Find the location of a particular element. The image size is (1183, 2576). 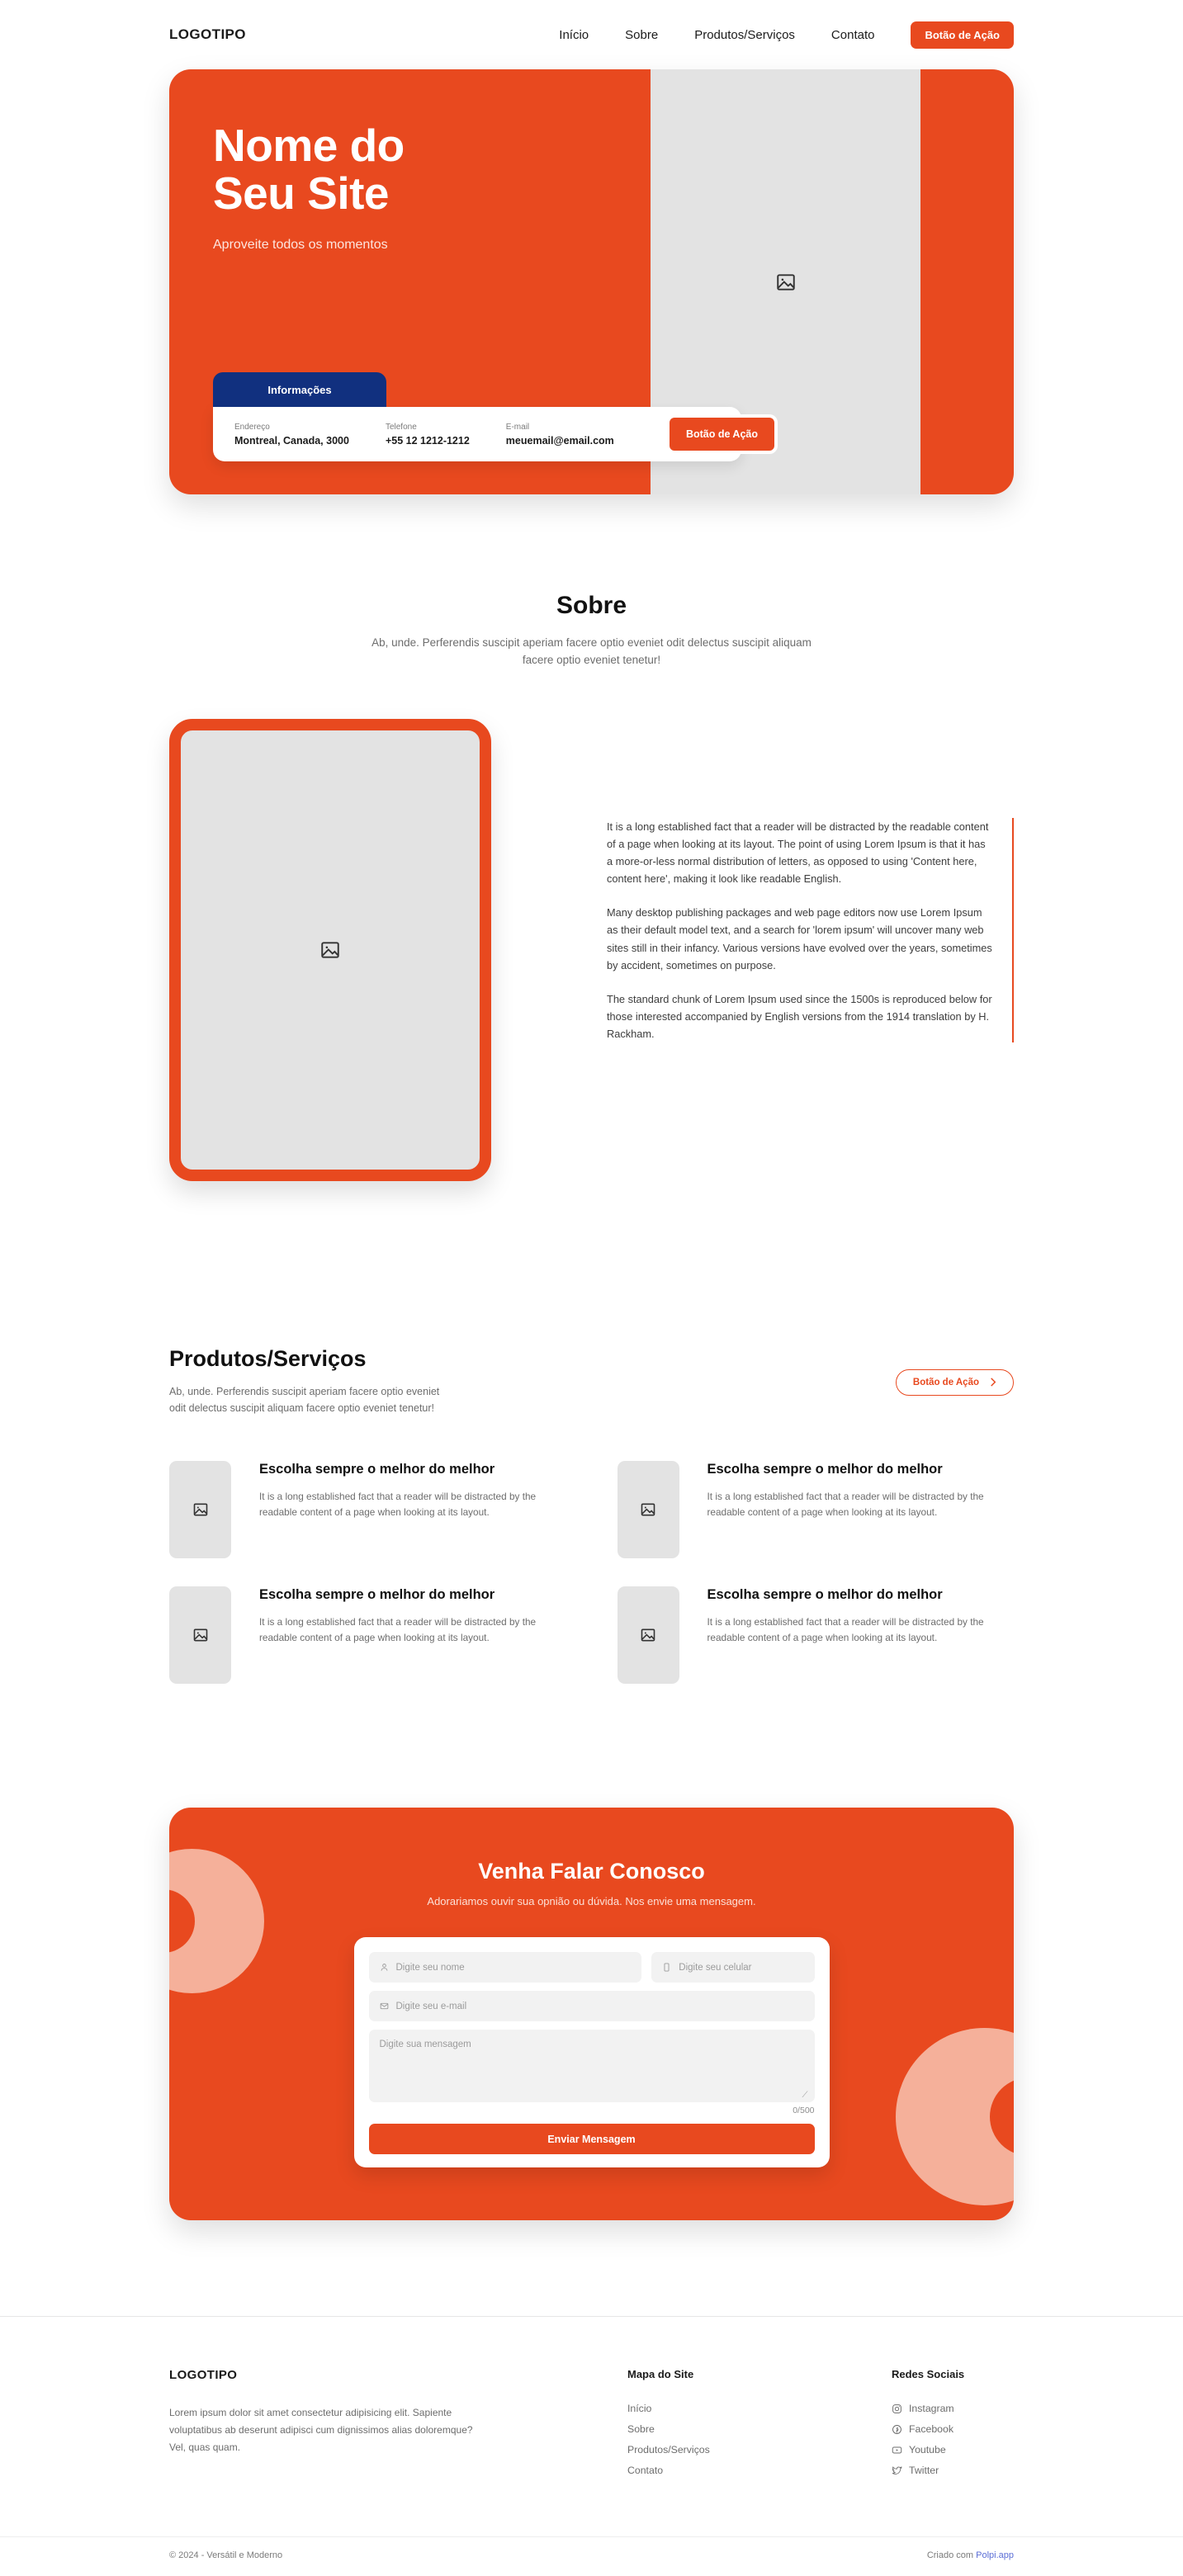

info-label-email: E-mail is located at coordinates (517, 427).